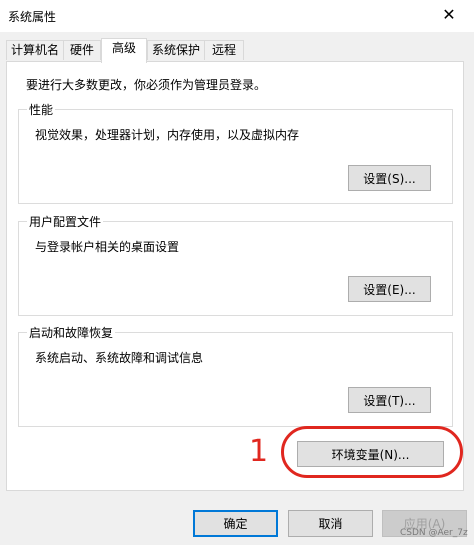 The width and height of the screenshot is (474, 545). I want to click on startup-recovery-title: 启动和故障恢复, so click(71, 332).